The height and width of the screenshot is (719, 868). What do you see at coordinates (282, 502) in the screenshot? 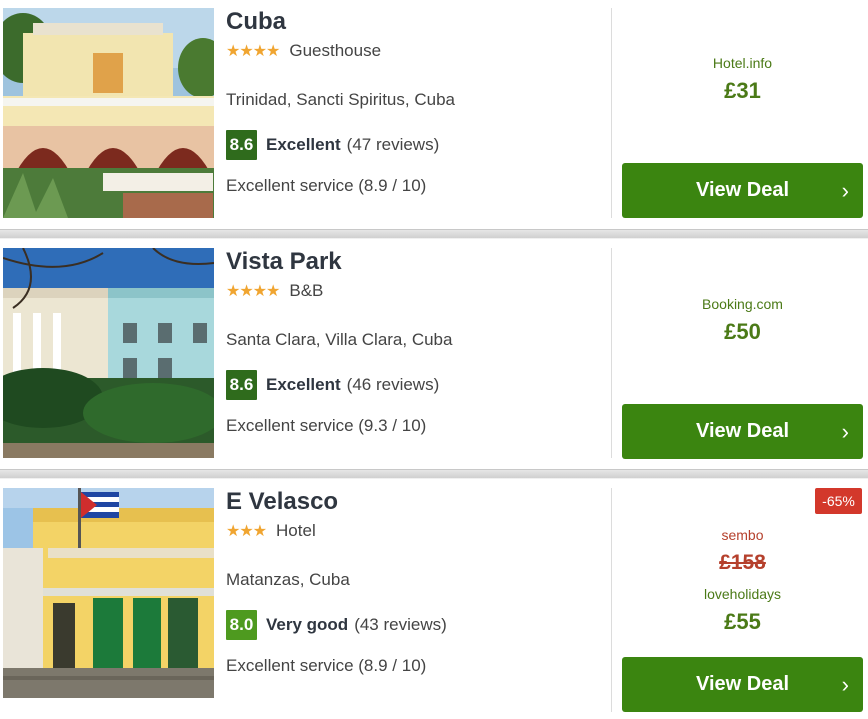
I see `hotel-name: E Velasco` at bounding box center [282, 502].